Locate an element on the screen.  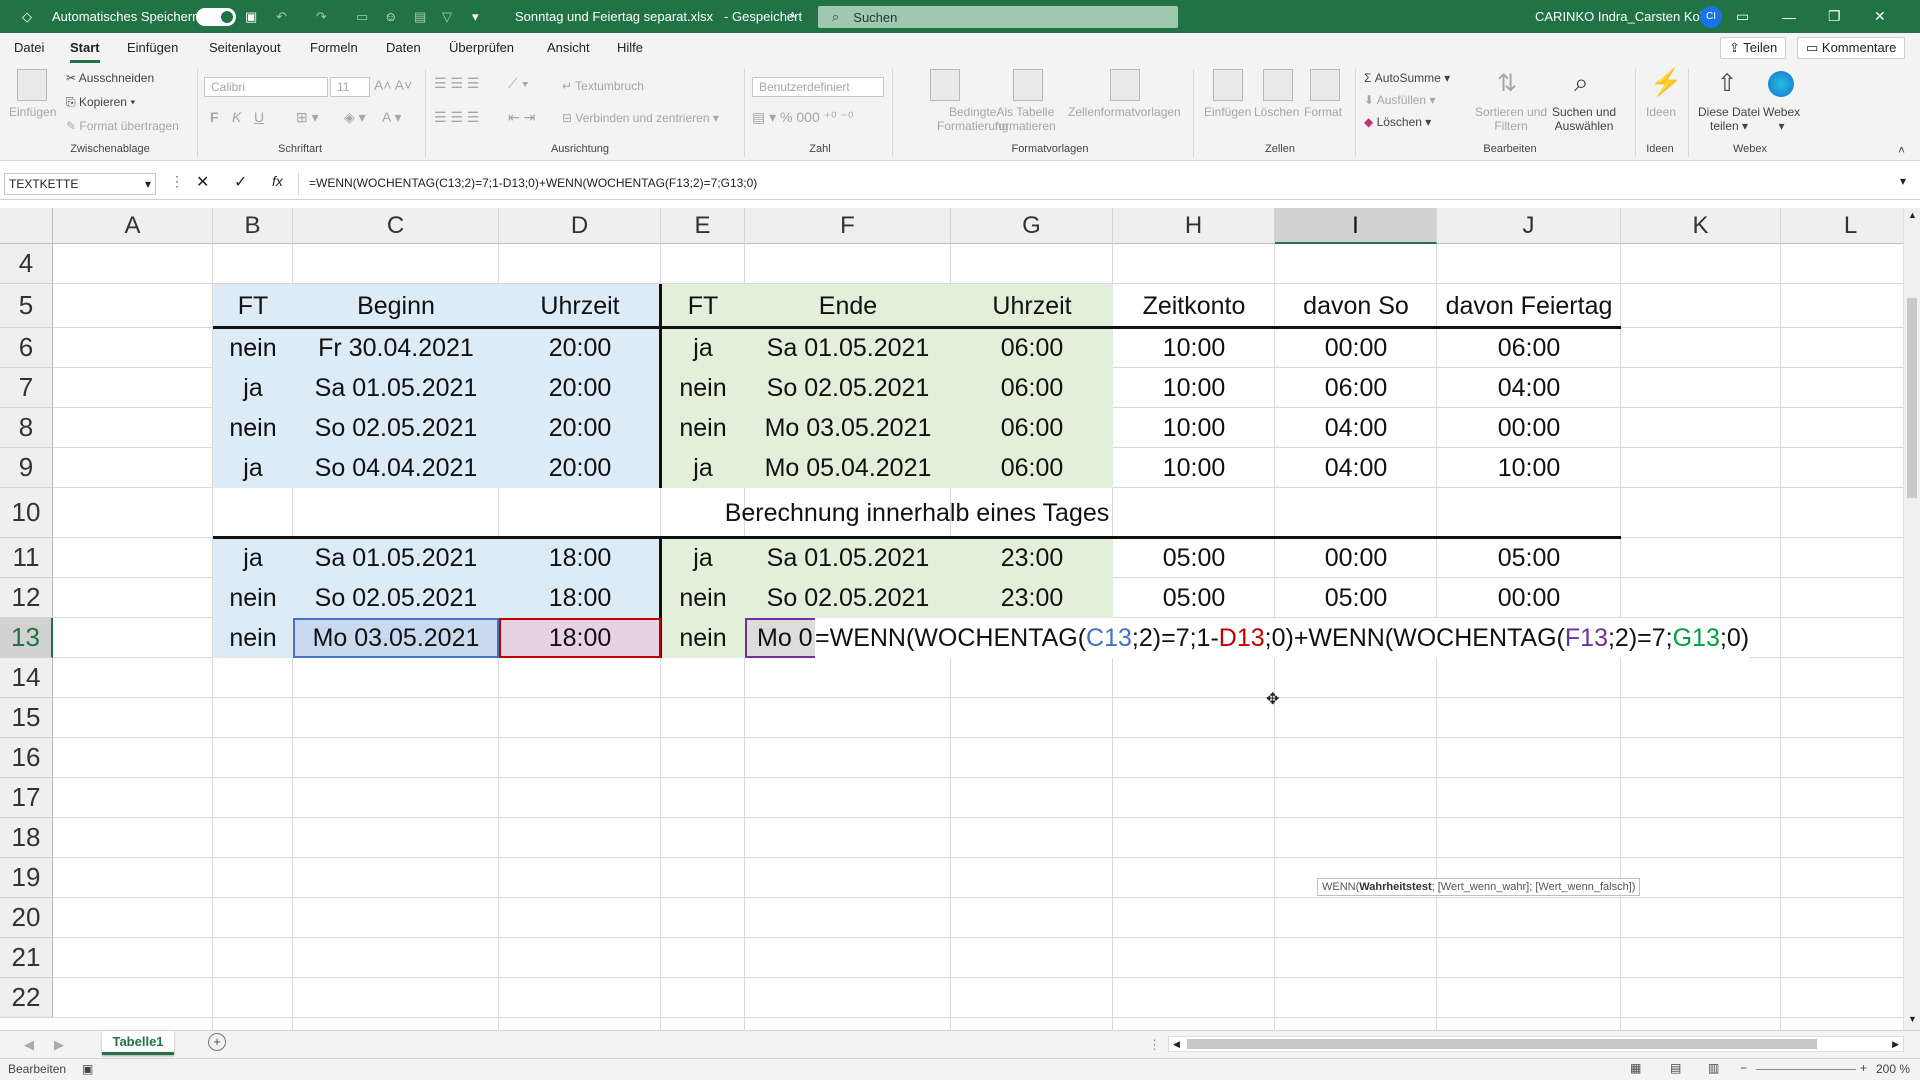
row-header-11: 11 is located at coordinates (26, 558).